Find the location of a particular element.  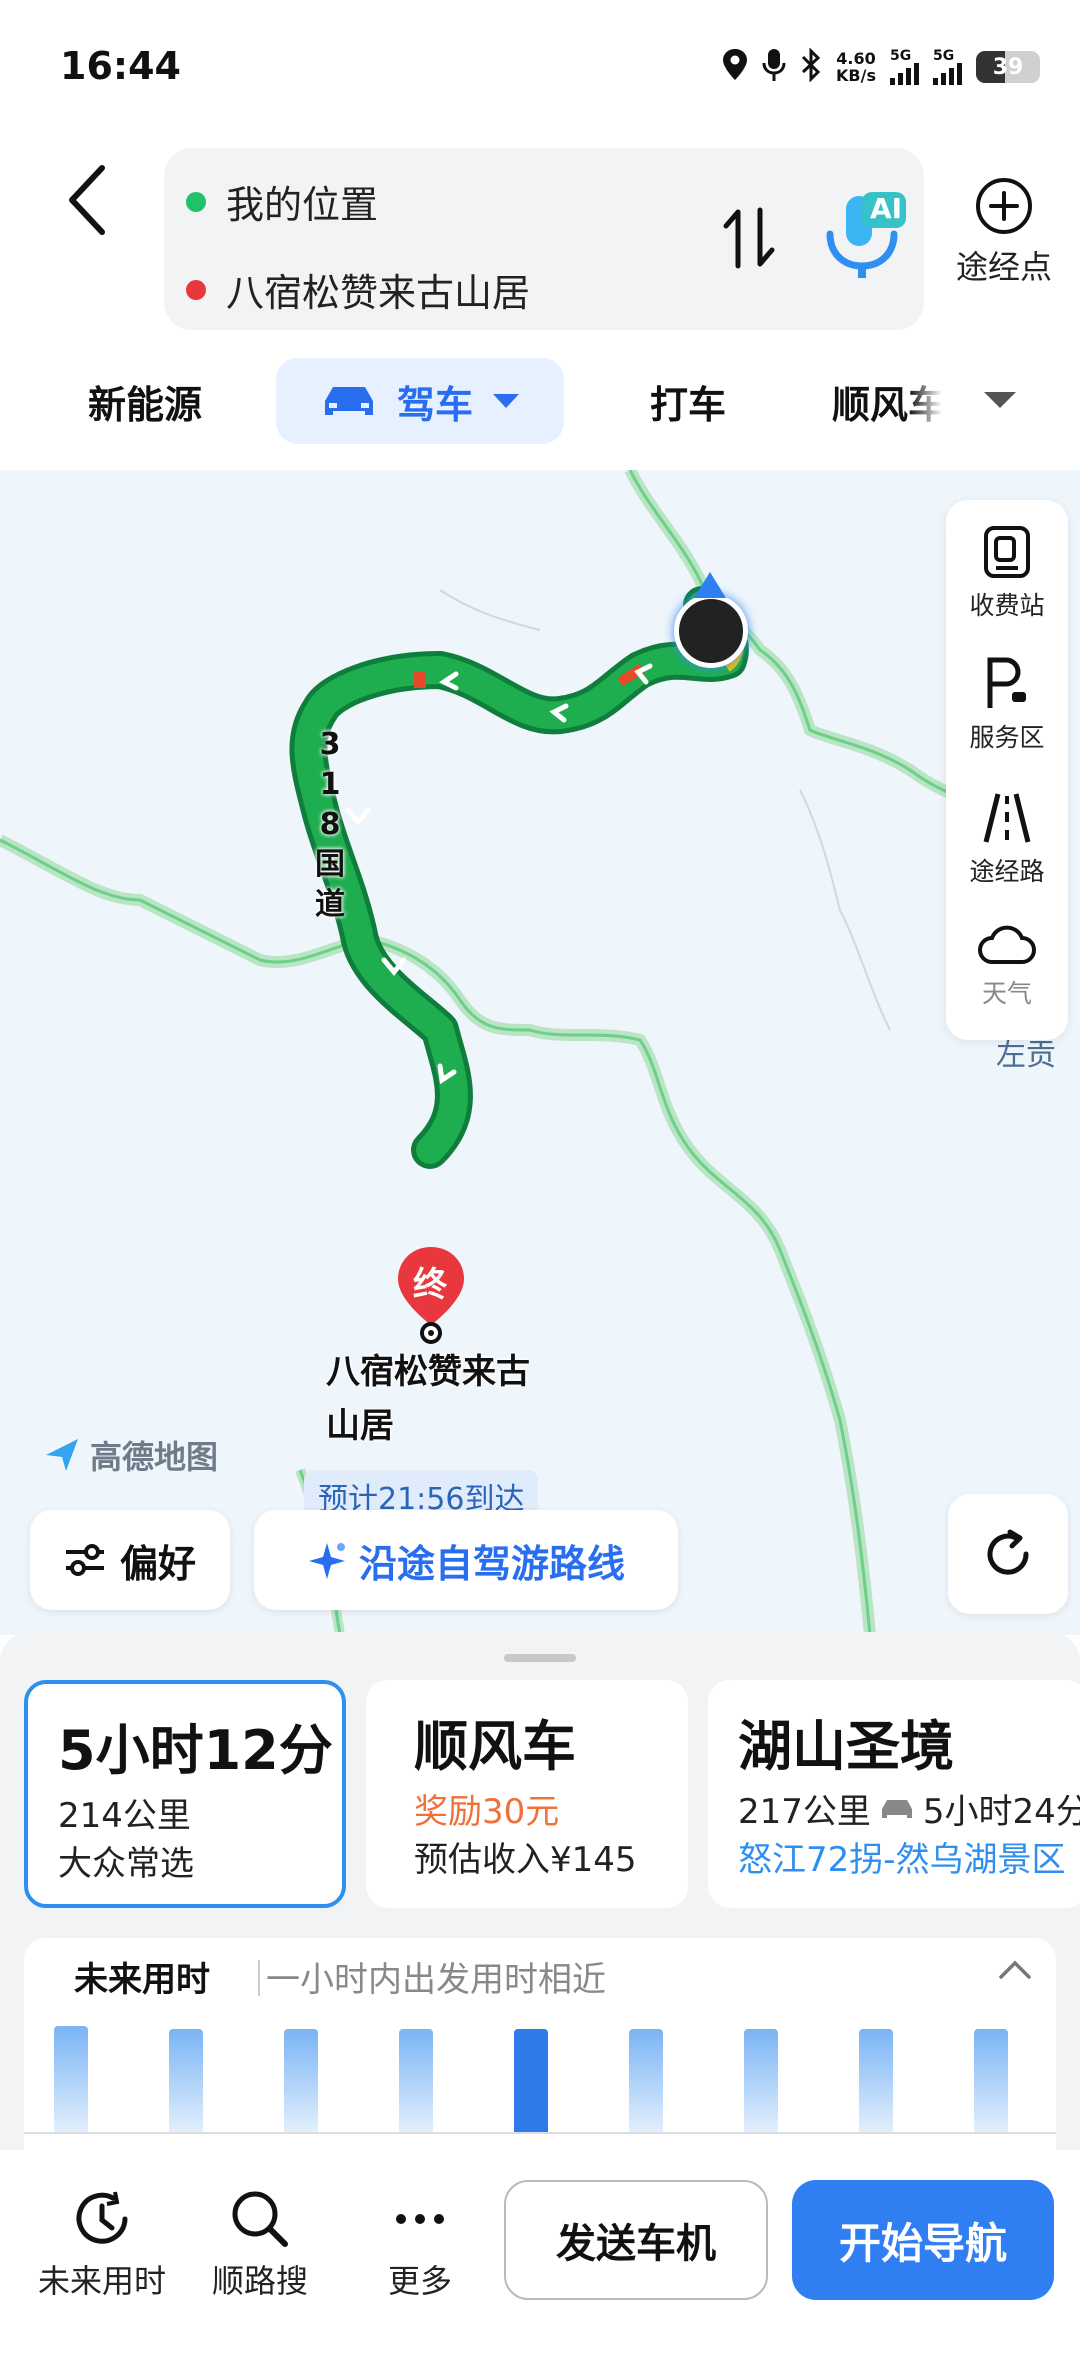

route-card-recommended: 5小时12分 214公里 大众常选 is located at coordinates (185, 1794).